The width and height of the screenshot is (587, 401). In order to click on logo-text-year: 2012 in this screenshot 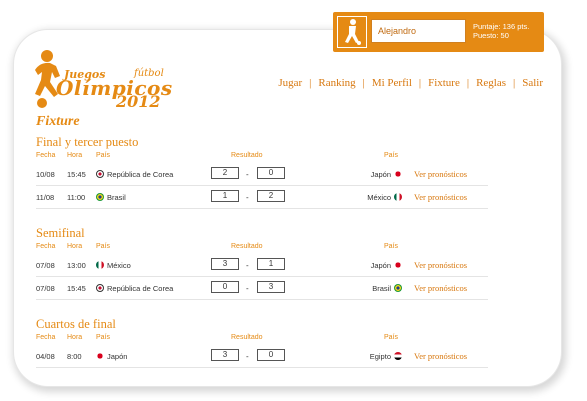, I will do `click(138, 101)`.